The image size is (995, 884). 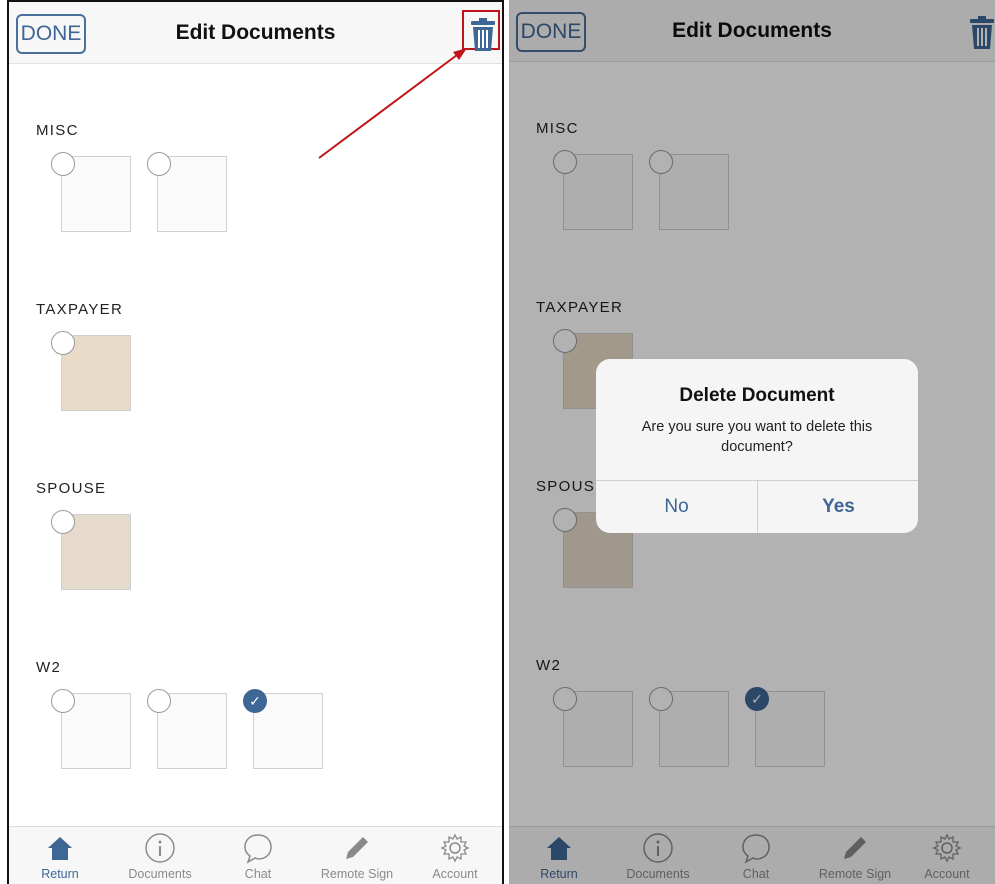 What do you see at coordinates (676, 506) in the screenshot?
I see `no-button: No` at bounding box center [676, 506].